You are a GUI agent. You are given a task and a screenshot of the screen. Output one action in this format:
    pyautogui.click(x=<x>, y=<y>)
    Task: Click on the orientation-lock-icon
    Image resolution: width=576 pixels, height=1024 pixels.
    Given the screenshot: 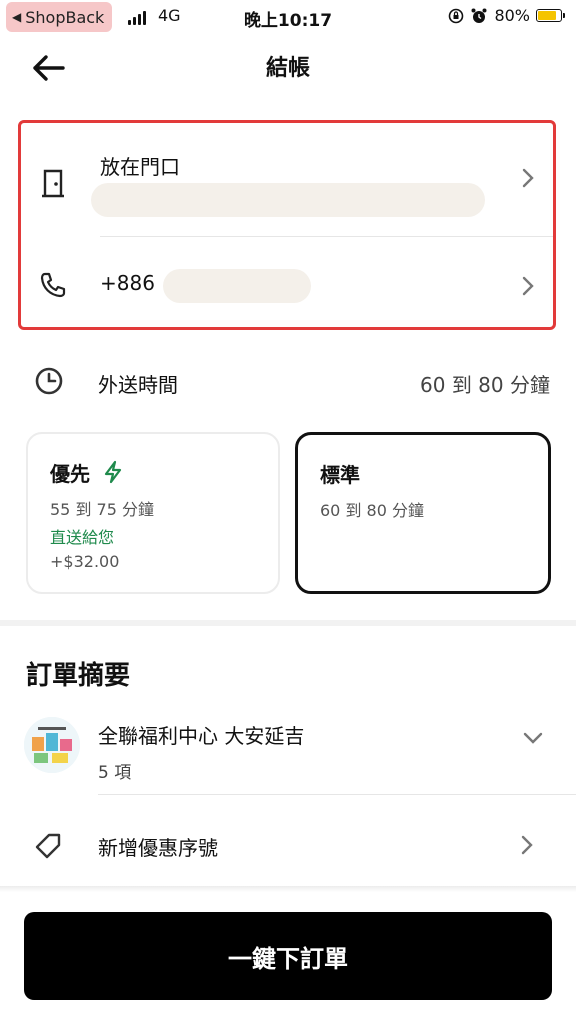 What is the action you would take?
    pyautogui.click(x=456, y=15)
    